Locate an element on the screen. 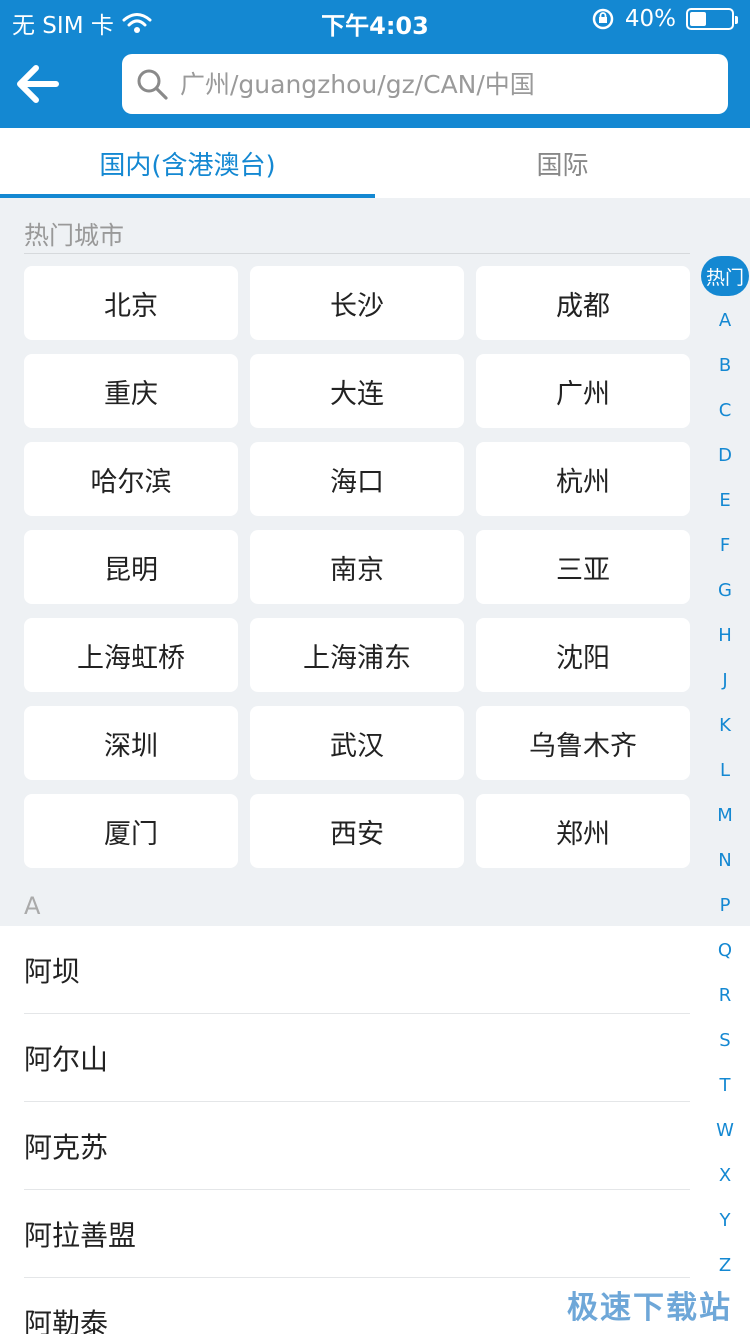  city-button: 深圳 is located at coordinates (131, 743).